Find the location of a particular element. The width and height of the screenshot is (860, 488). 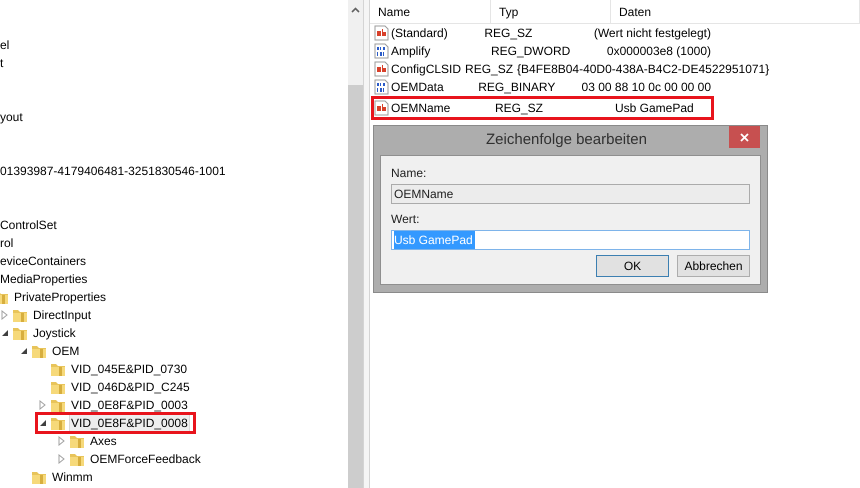

table-cell-text: {B4FE8B04-40D0-438A-B4C2-DE4522951071} is located at coordinates (643, 69).